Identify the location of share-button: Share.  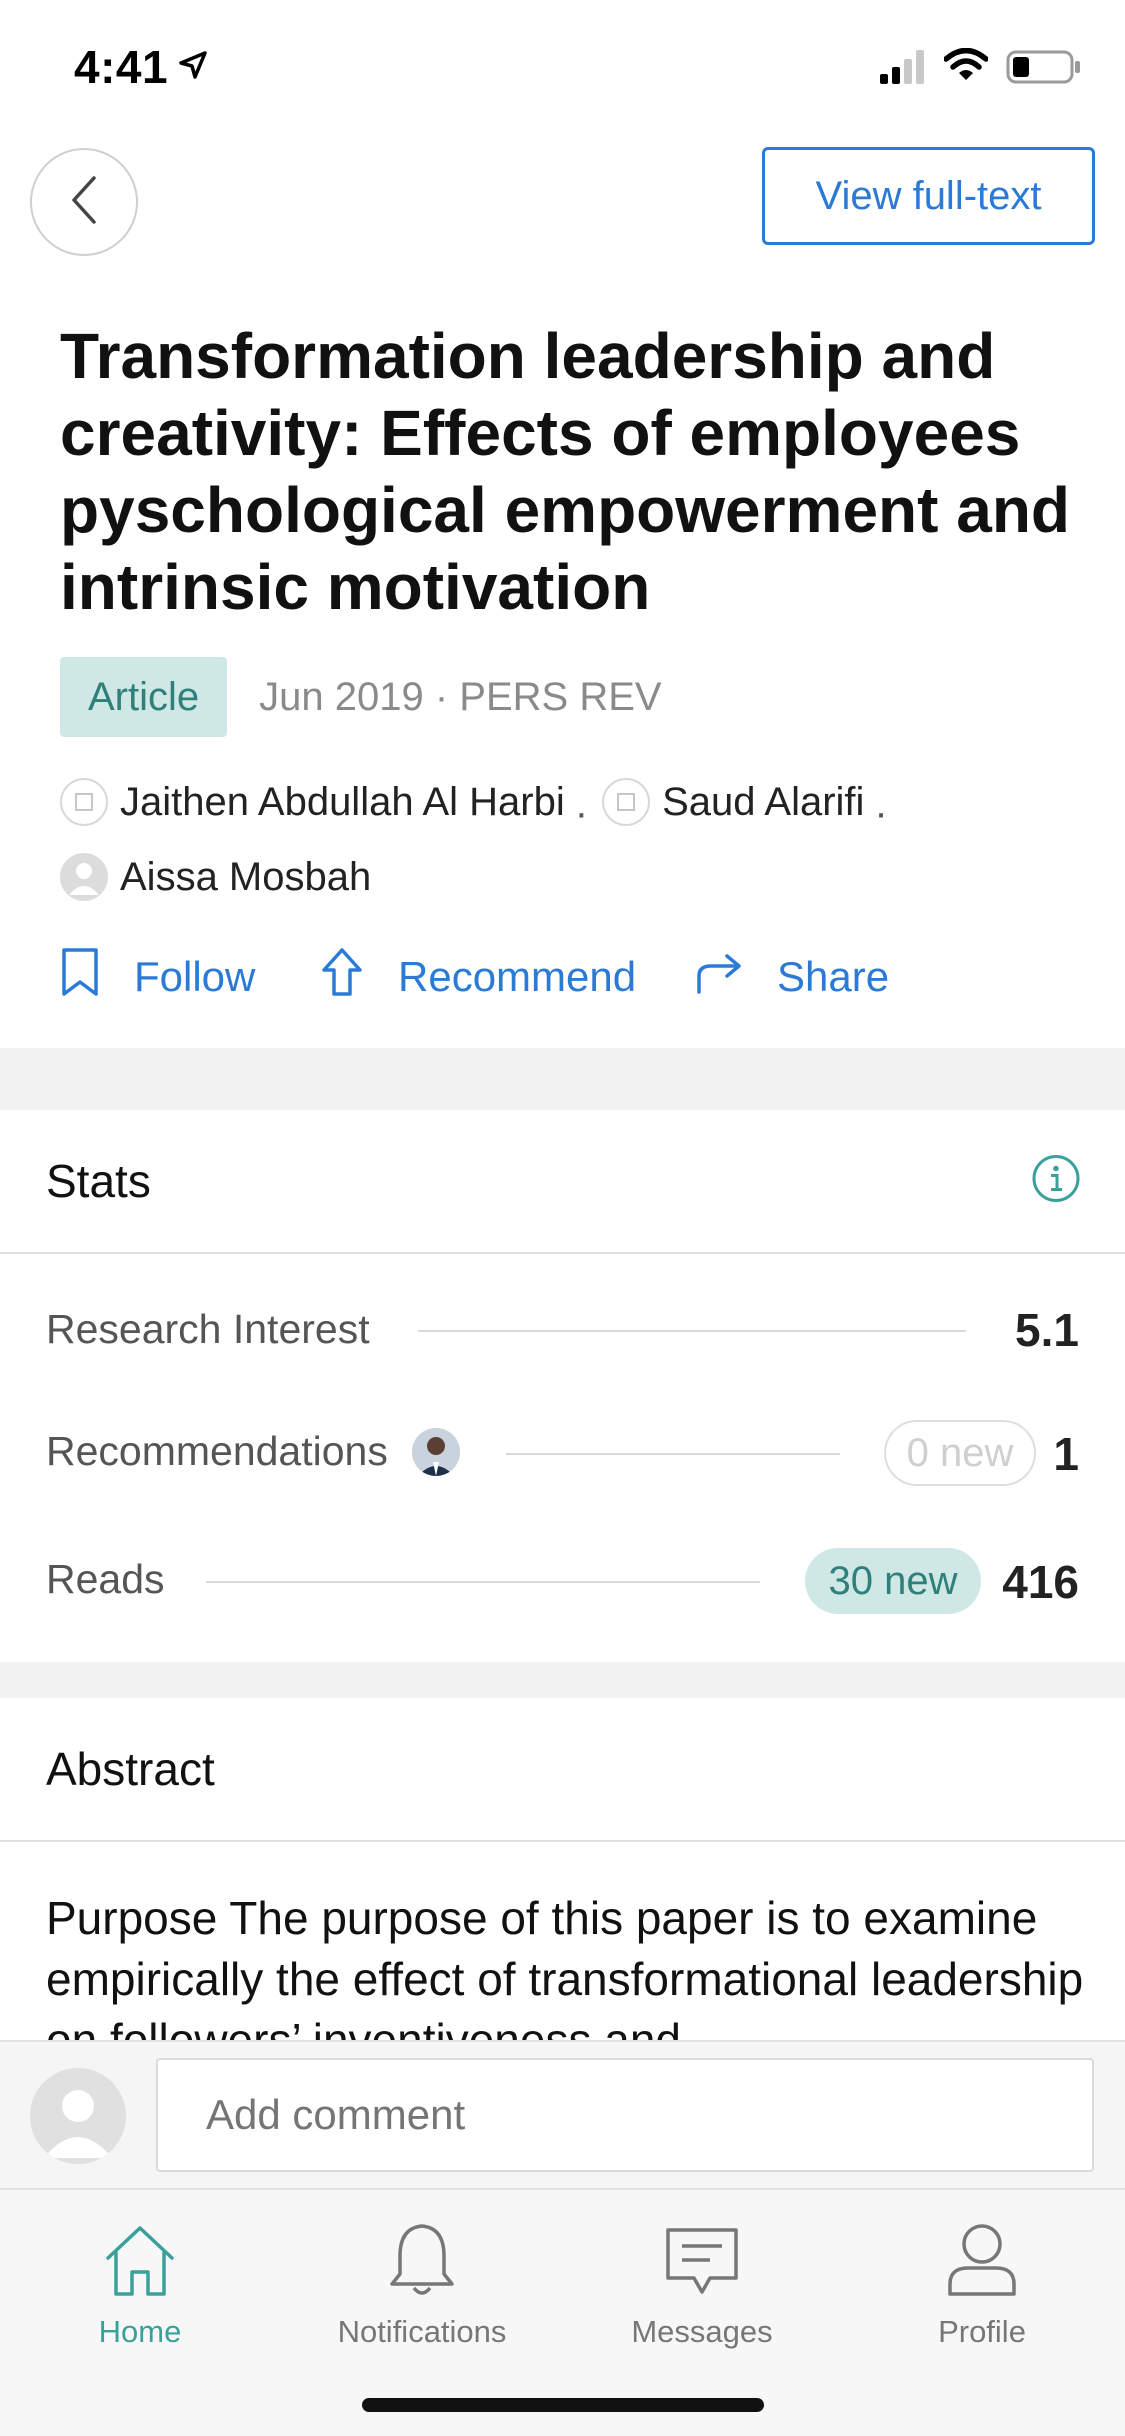
(792, 977).